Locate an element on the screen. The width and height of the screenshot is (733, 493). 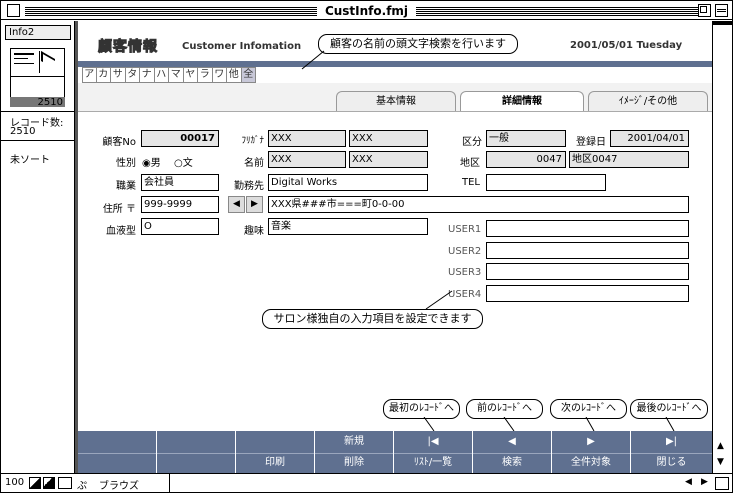
kana-ra: ラ is located at coordinates (205, 75).